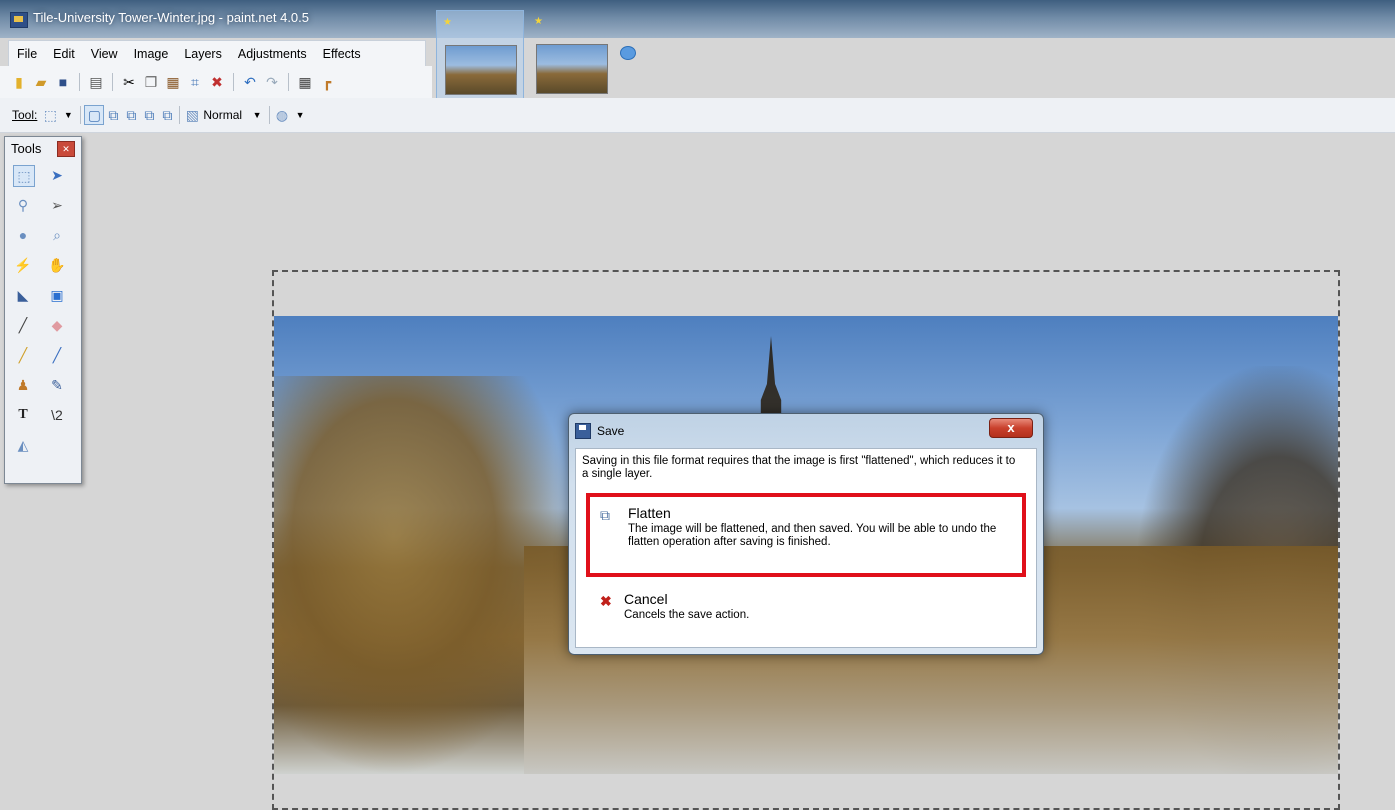  I want to click on dialog-title-bar: Save, so click(599, 431).